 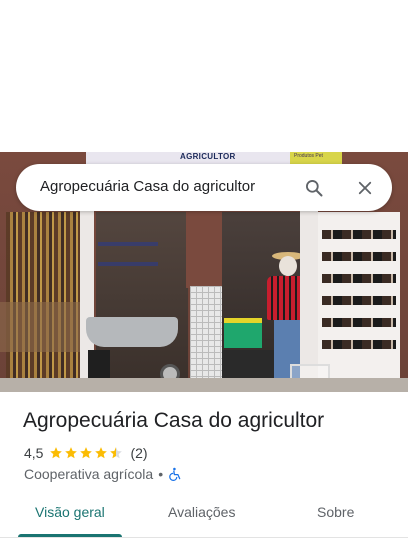 I want to click on sign-yellow-panel: Produtos Pet, so click(x=316, y=158).